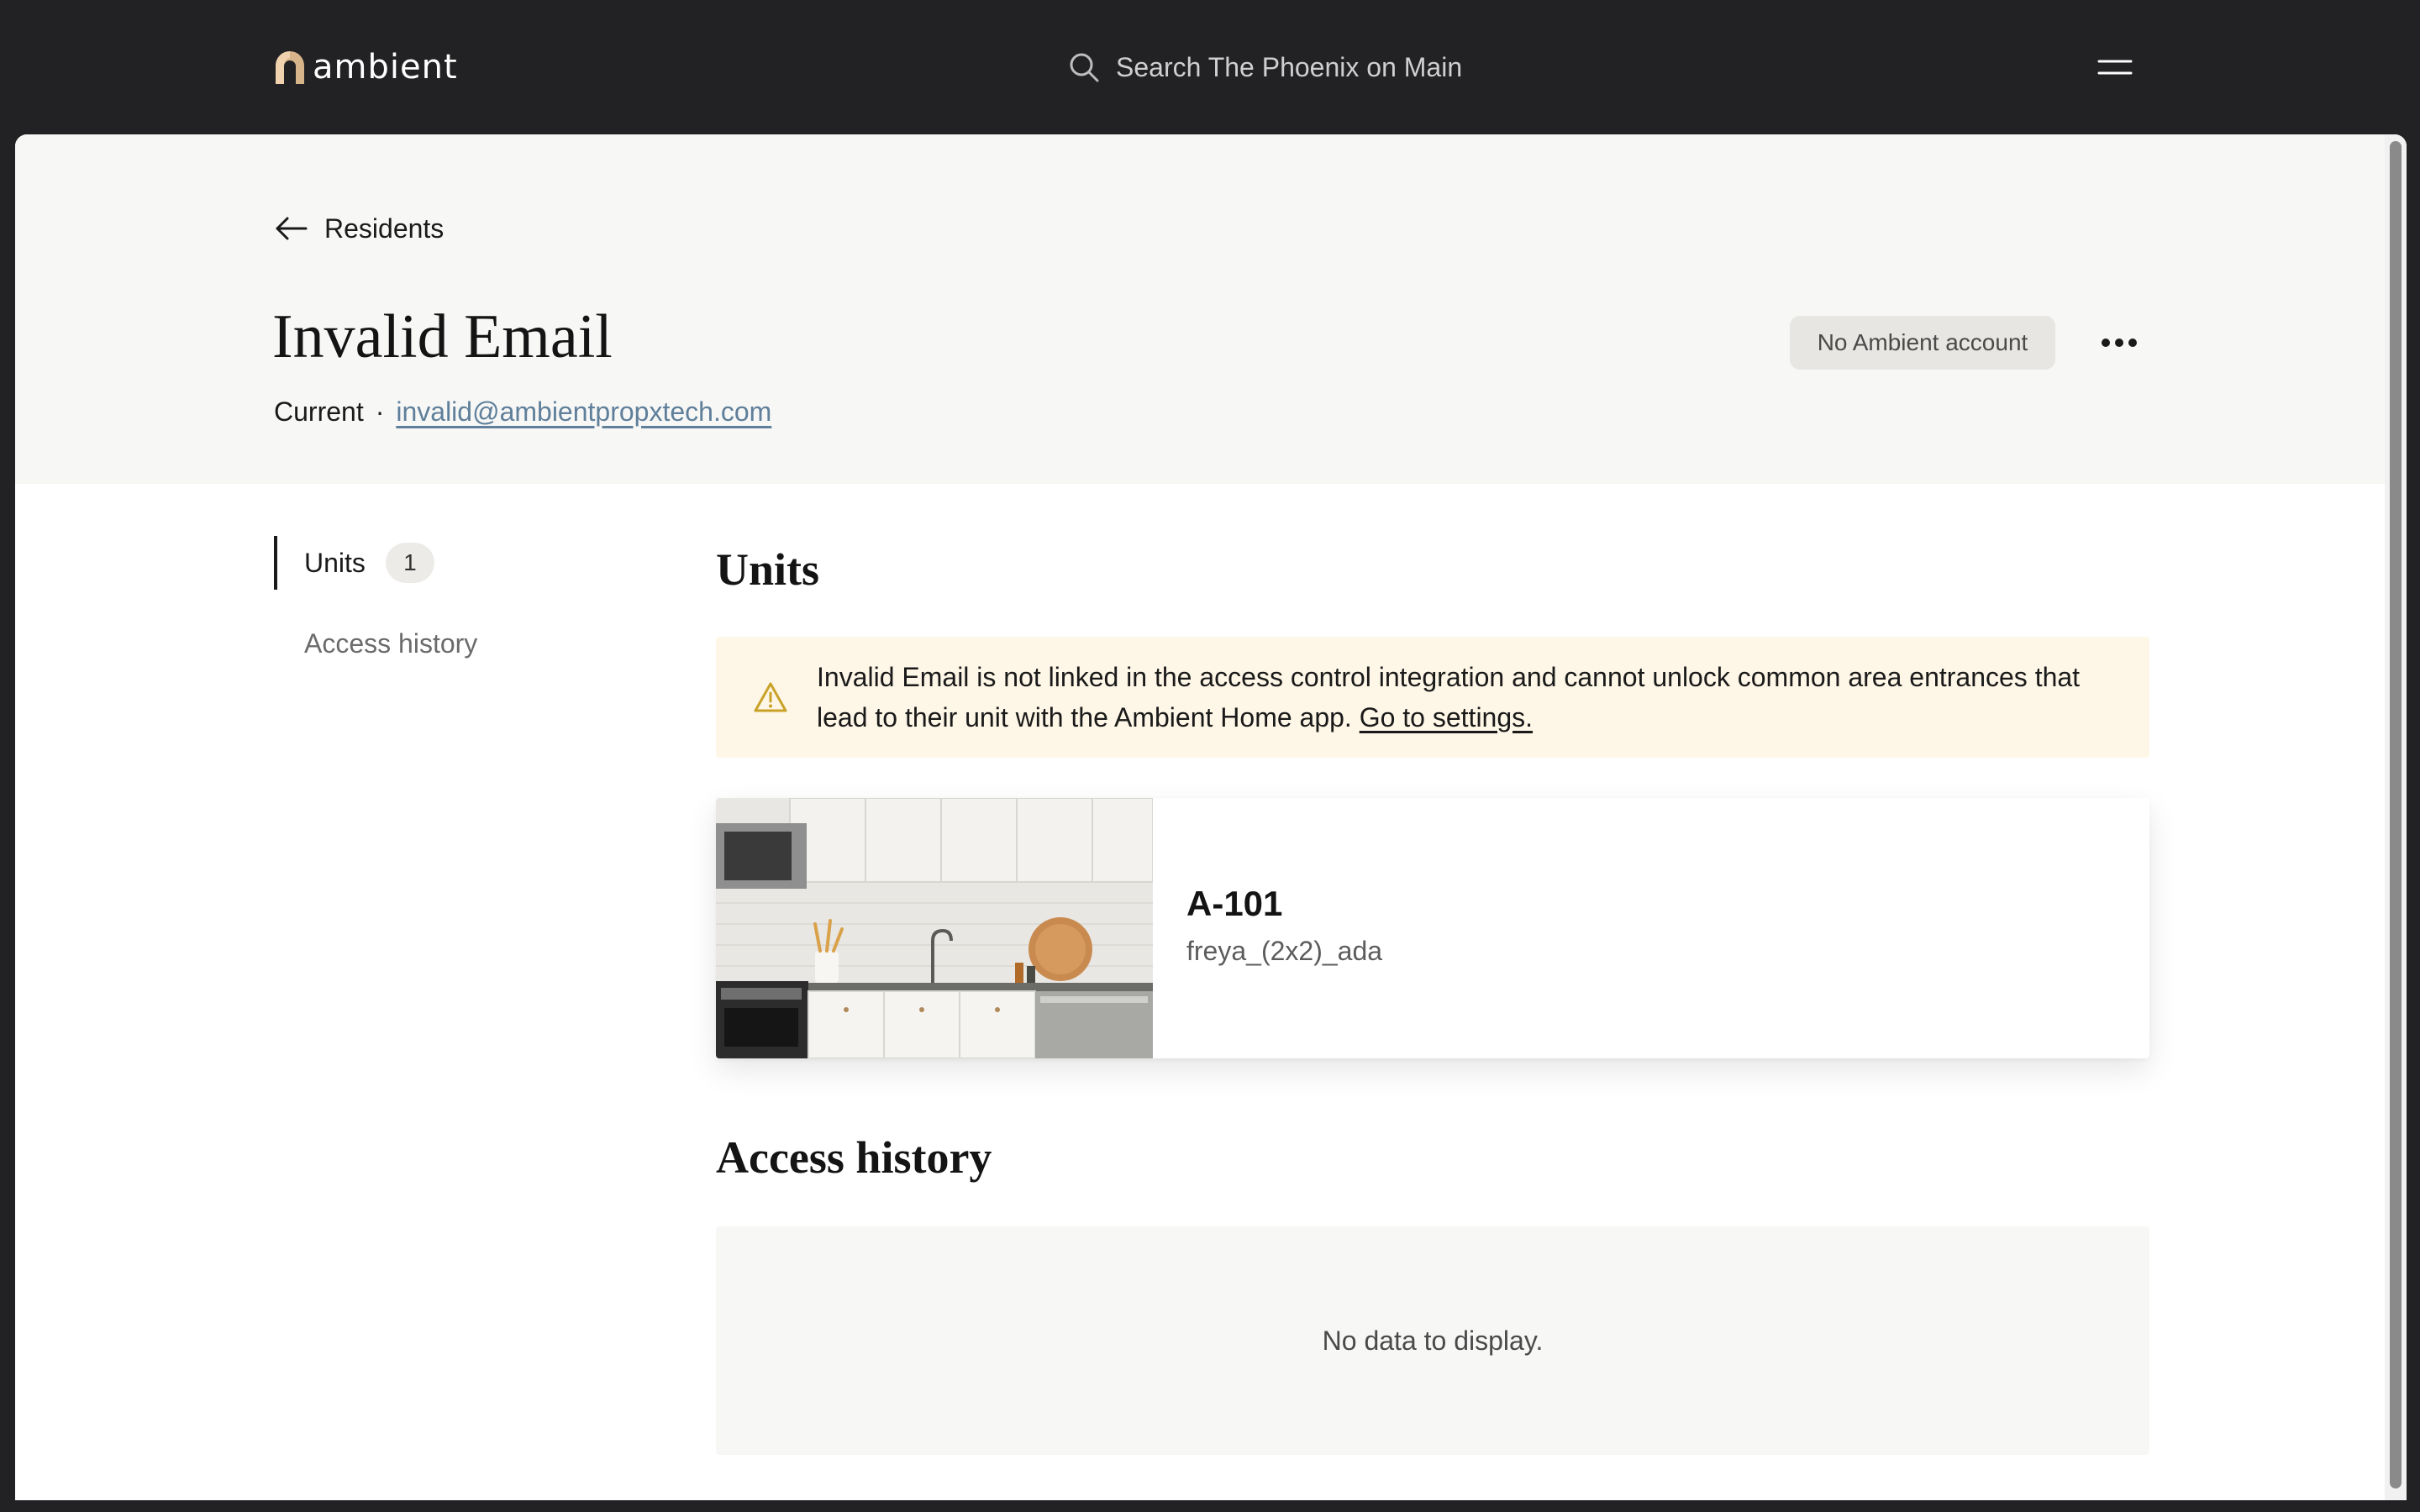  What do you see at coordinates (854, 1157) in the screenshot?
I see `access-history-section-title: Access history` at bounding box center [854, 1157].